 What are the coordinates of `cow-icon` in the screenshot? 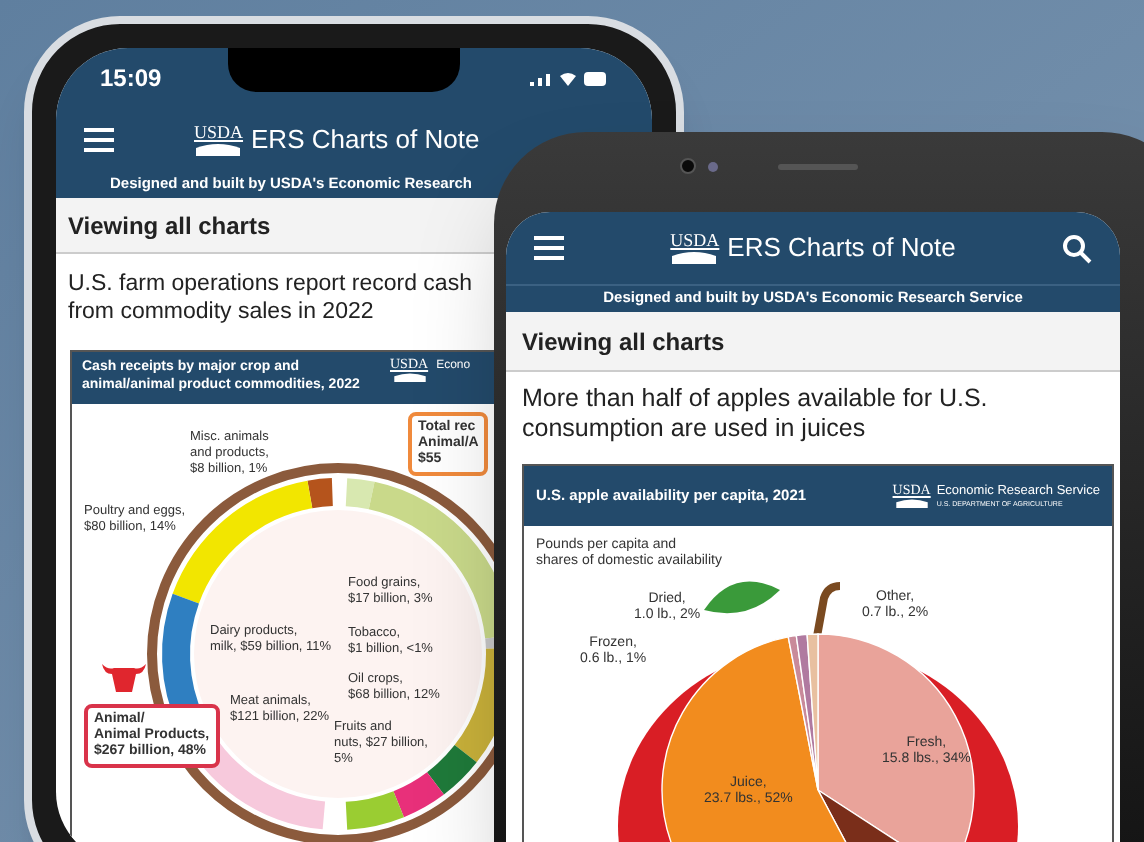 It's located at (124, 678).